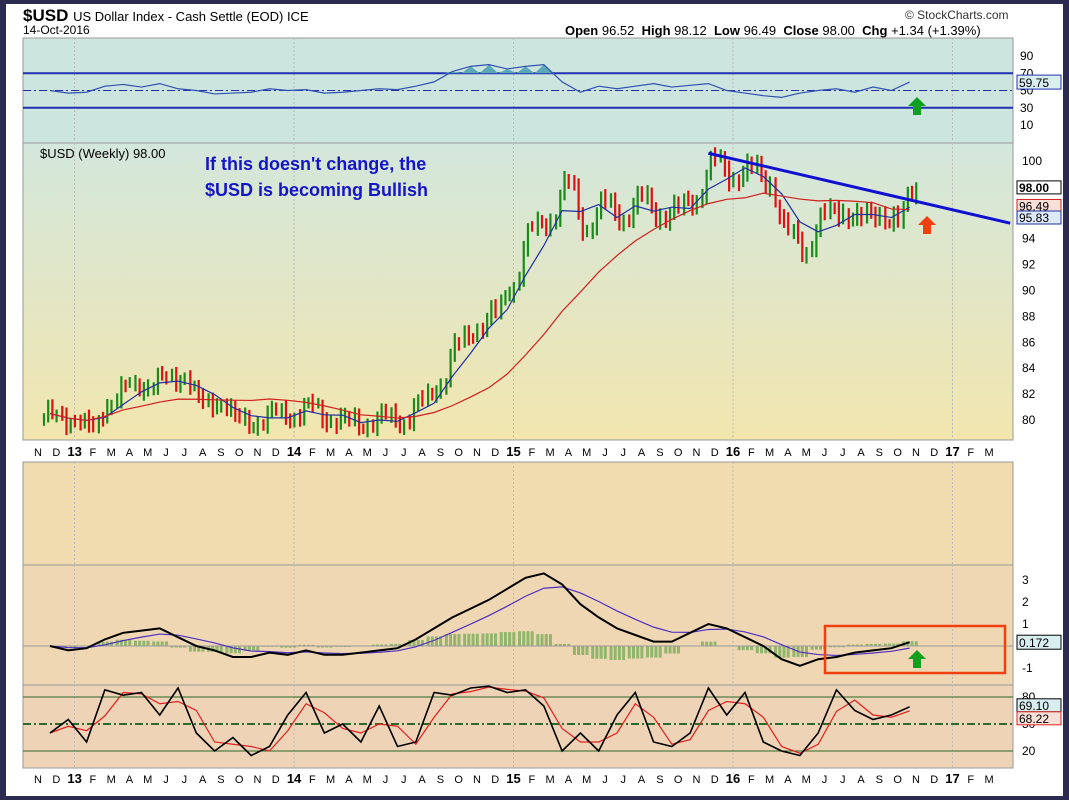  Describe the element at coordinates (294, 451) in the screenshot. I see `x-axis-label: 14` at that location.